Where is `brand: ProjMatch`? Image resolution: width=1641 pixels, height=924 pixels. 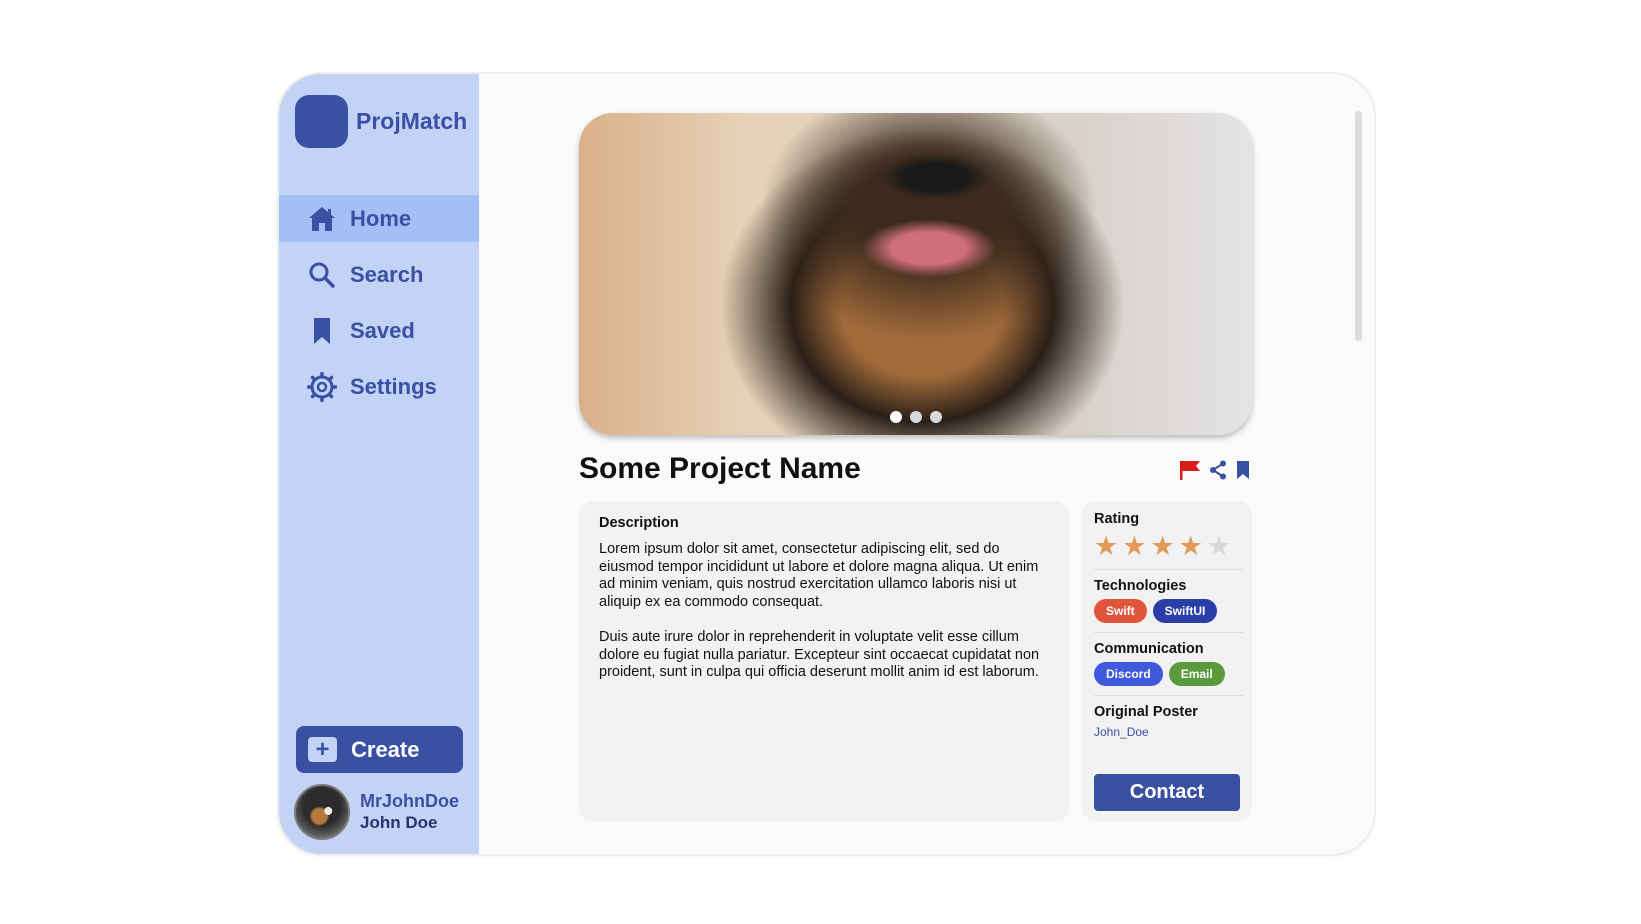
brand: ProjMatch is located at coordinates (381, 121).